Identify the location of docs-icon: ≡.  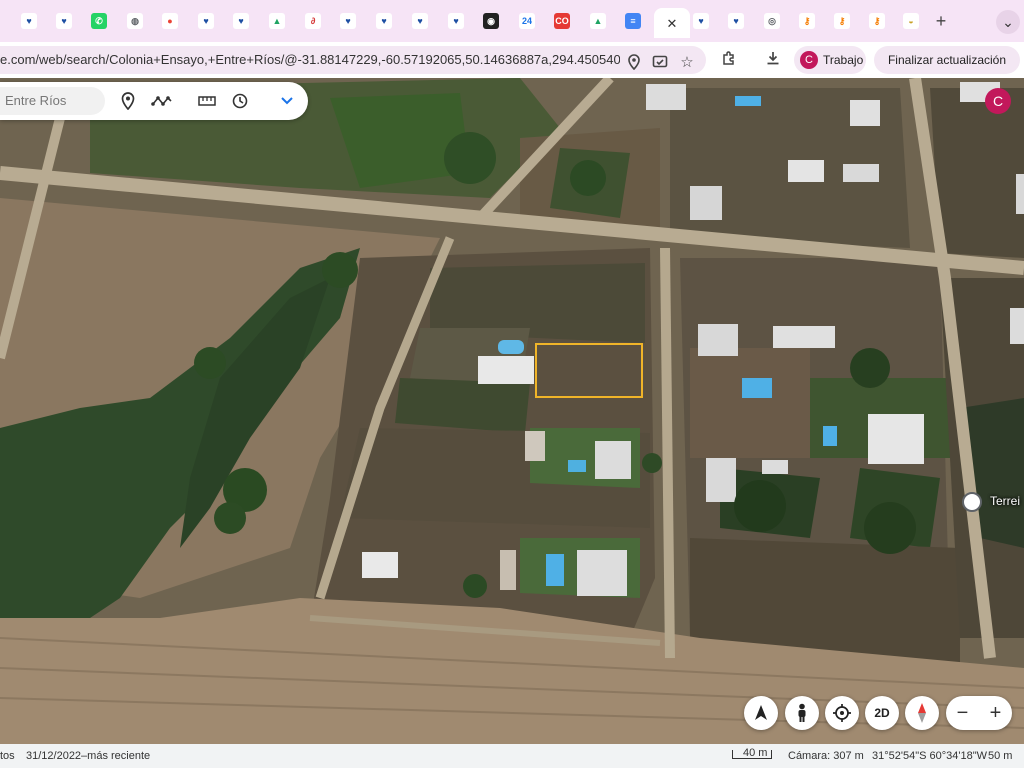
(633, 21).